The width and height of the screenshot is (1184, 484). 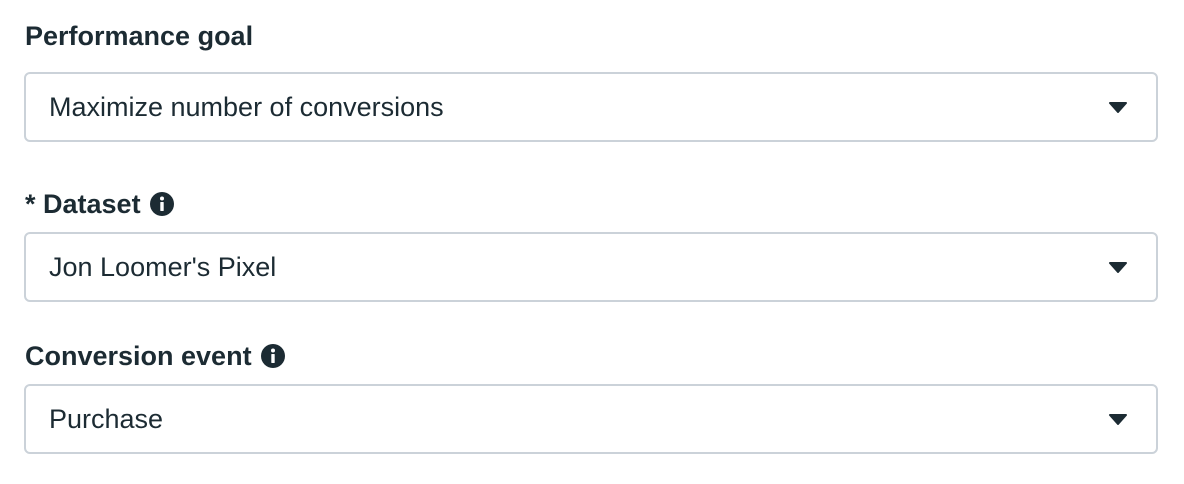 What do you see at coordinates (591, 267) in the screenshot?
I see `dataset-select: Jon Loomer's Pixel` at bounding box center [591, 267].